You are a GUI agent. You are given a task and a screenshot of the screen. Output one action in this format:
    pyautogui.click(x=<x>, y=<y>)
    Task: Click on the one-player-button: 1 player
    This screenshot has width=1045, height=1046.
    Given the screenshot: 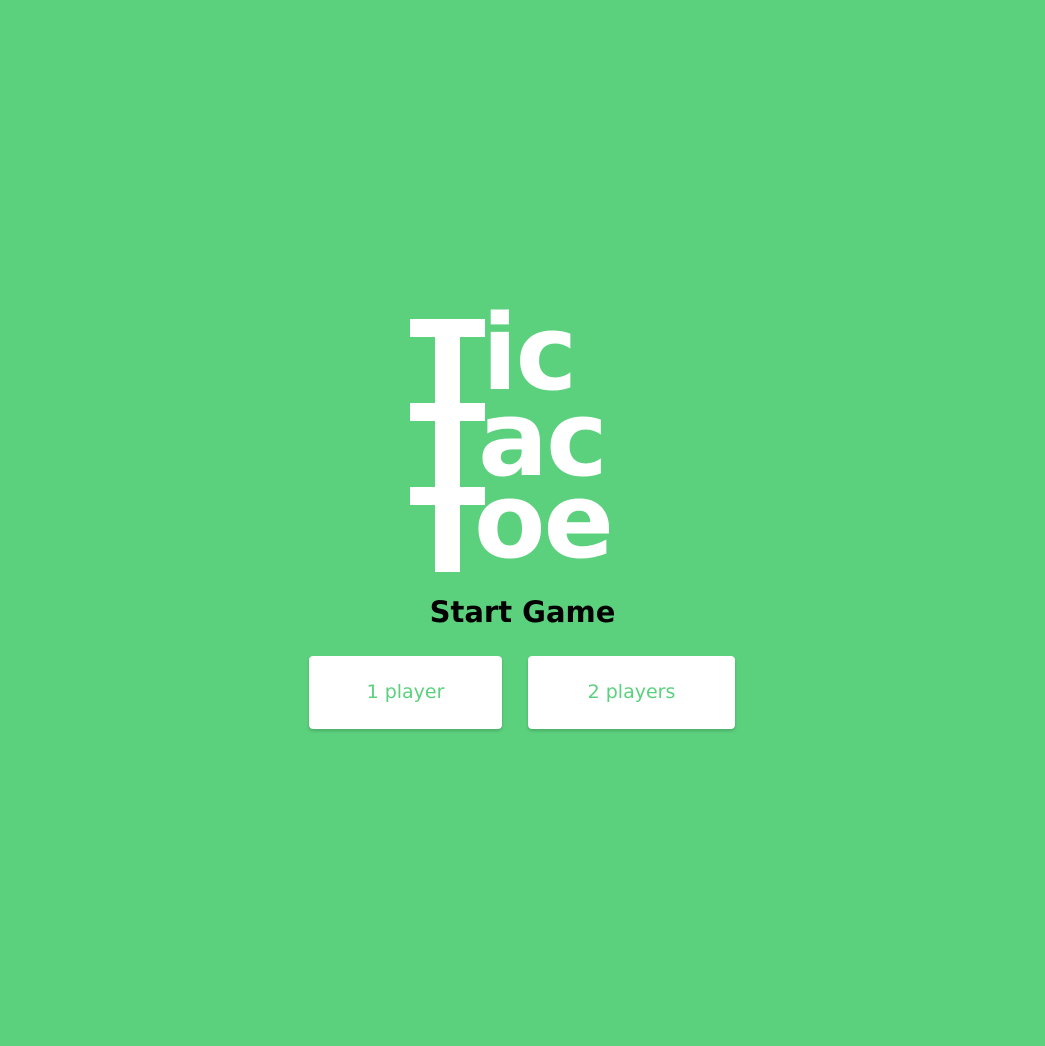 What is the action you would take?
    pyautogui.click(x=405, y=692)
    